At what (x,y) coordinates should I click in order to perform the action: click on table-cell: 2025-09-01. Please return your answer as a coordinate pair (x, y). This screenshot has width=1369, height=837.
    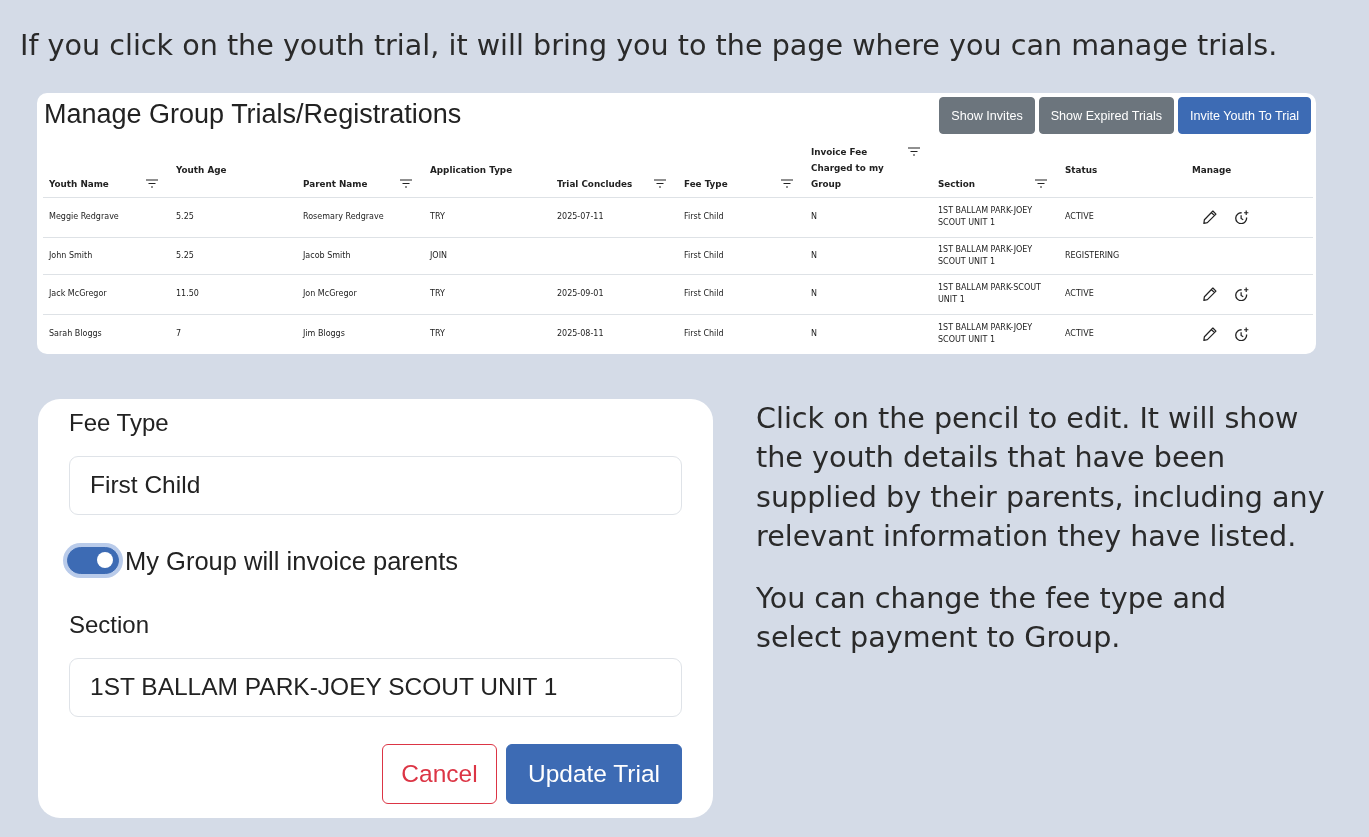
    Looking at the image, I should click on (580, 294).